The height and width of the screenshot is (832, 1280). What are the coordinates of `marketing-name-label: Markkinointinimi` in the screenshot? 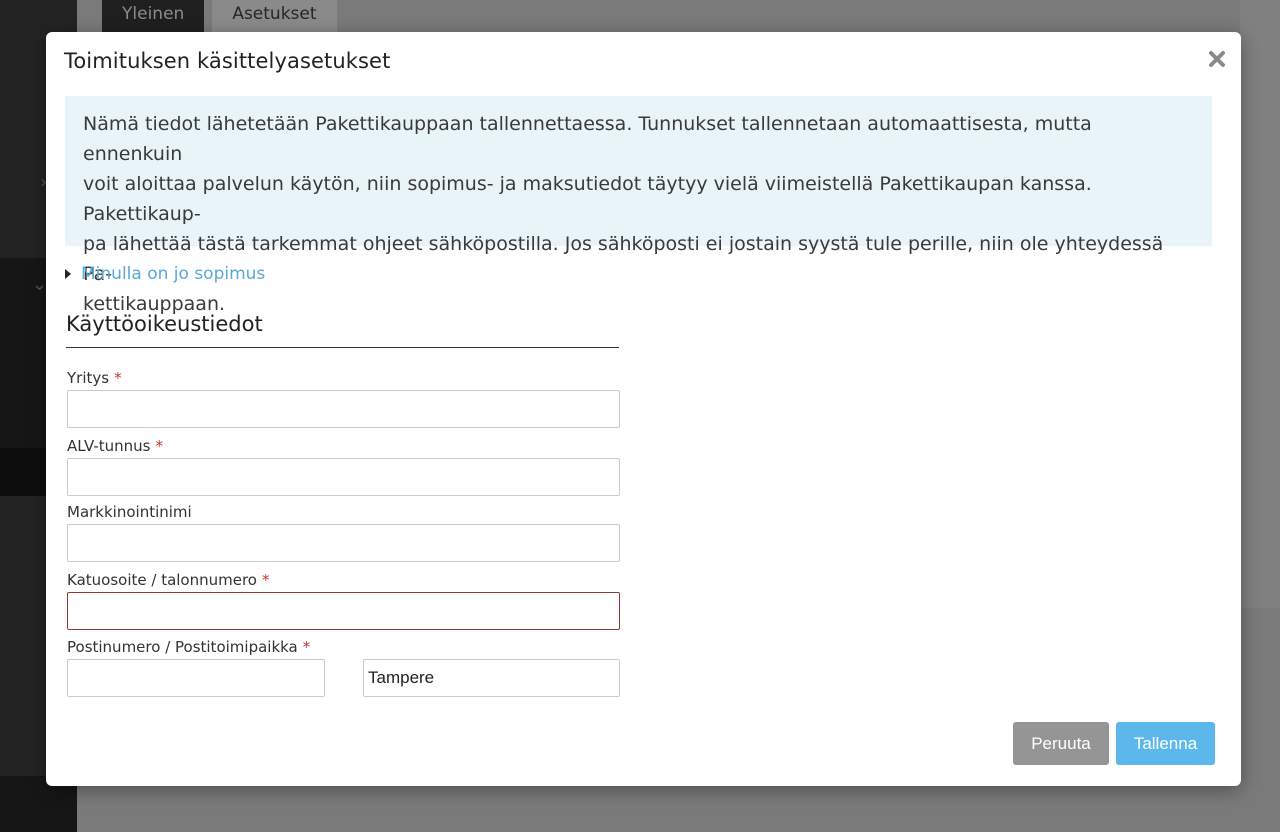 It's located at (129, 512).